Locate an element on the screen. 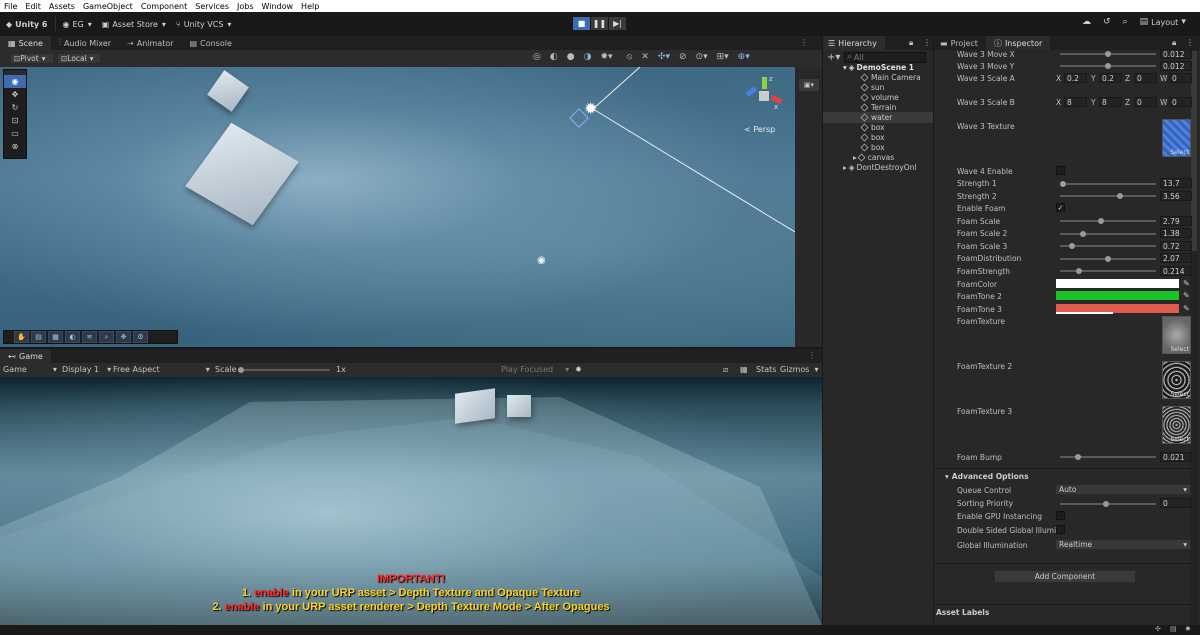 This screenshot has width=1200, height=635. foam-distribution-slider is located at coordinates (1108, 259).